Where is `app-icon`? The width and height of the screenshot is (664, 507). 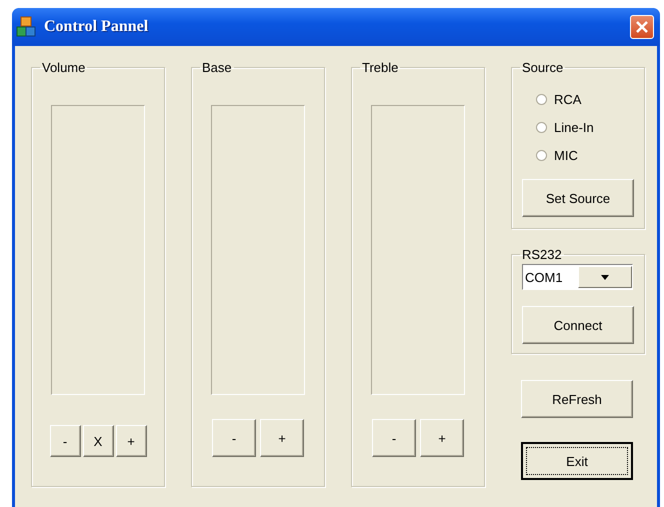
app-icon is located at coordinates (26, 27).